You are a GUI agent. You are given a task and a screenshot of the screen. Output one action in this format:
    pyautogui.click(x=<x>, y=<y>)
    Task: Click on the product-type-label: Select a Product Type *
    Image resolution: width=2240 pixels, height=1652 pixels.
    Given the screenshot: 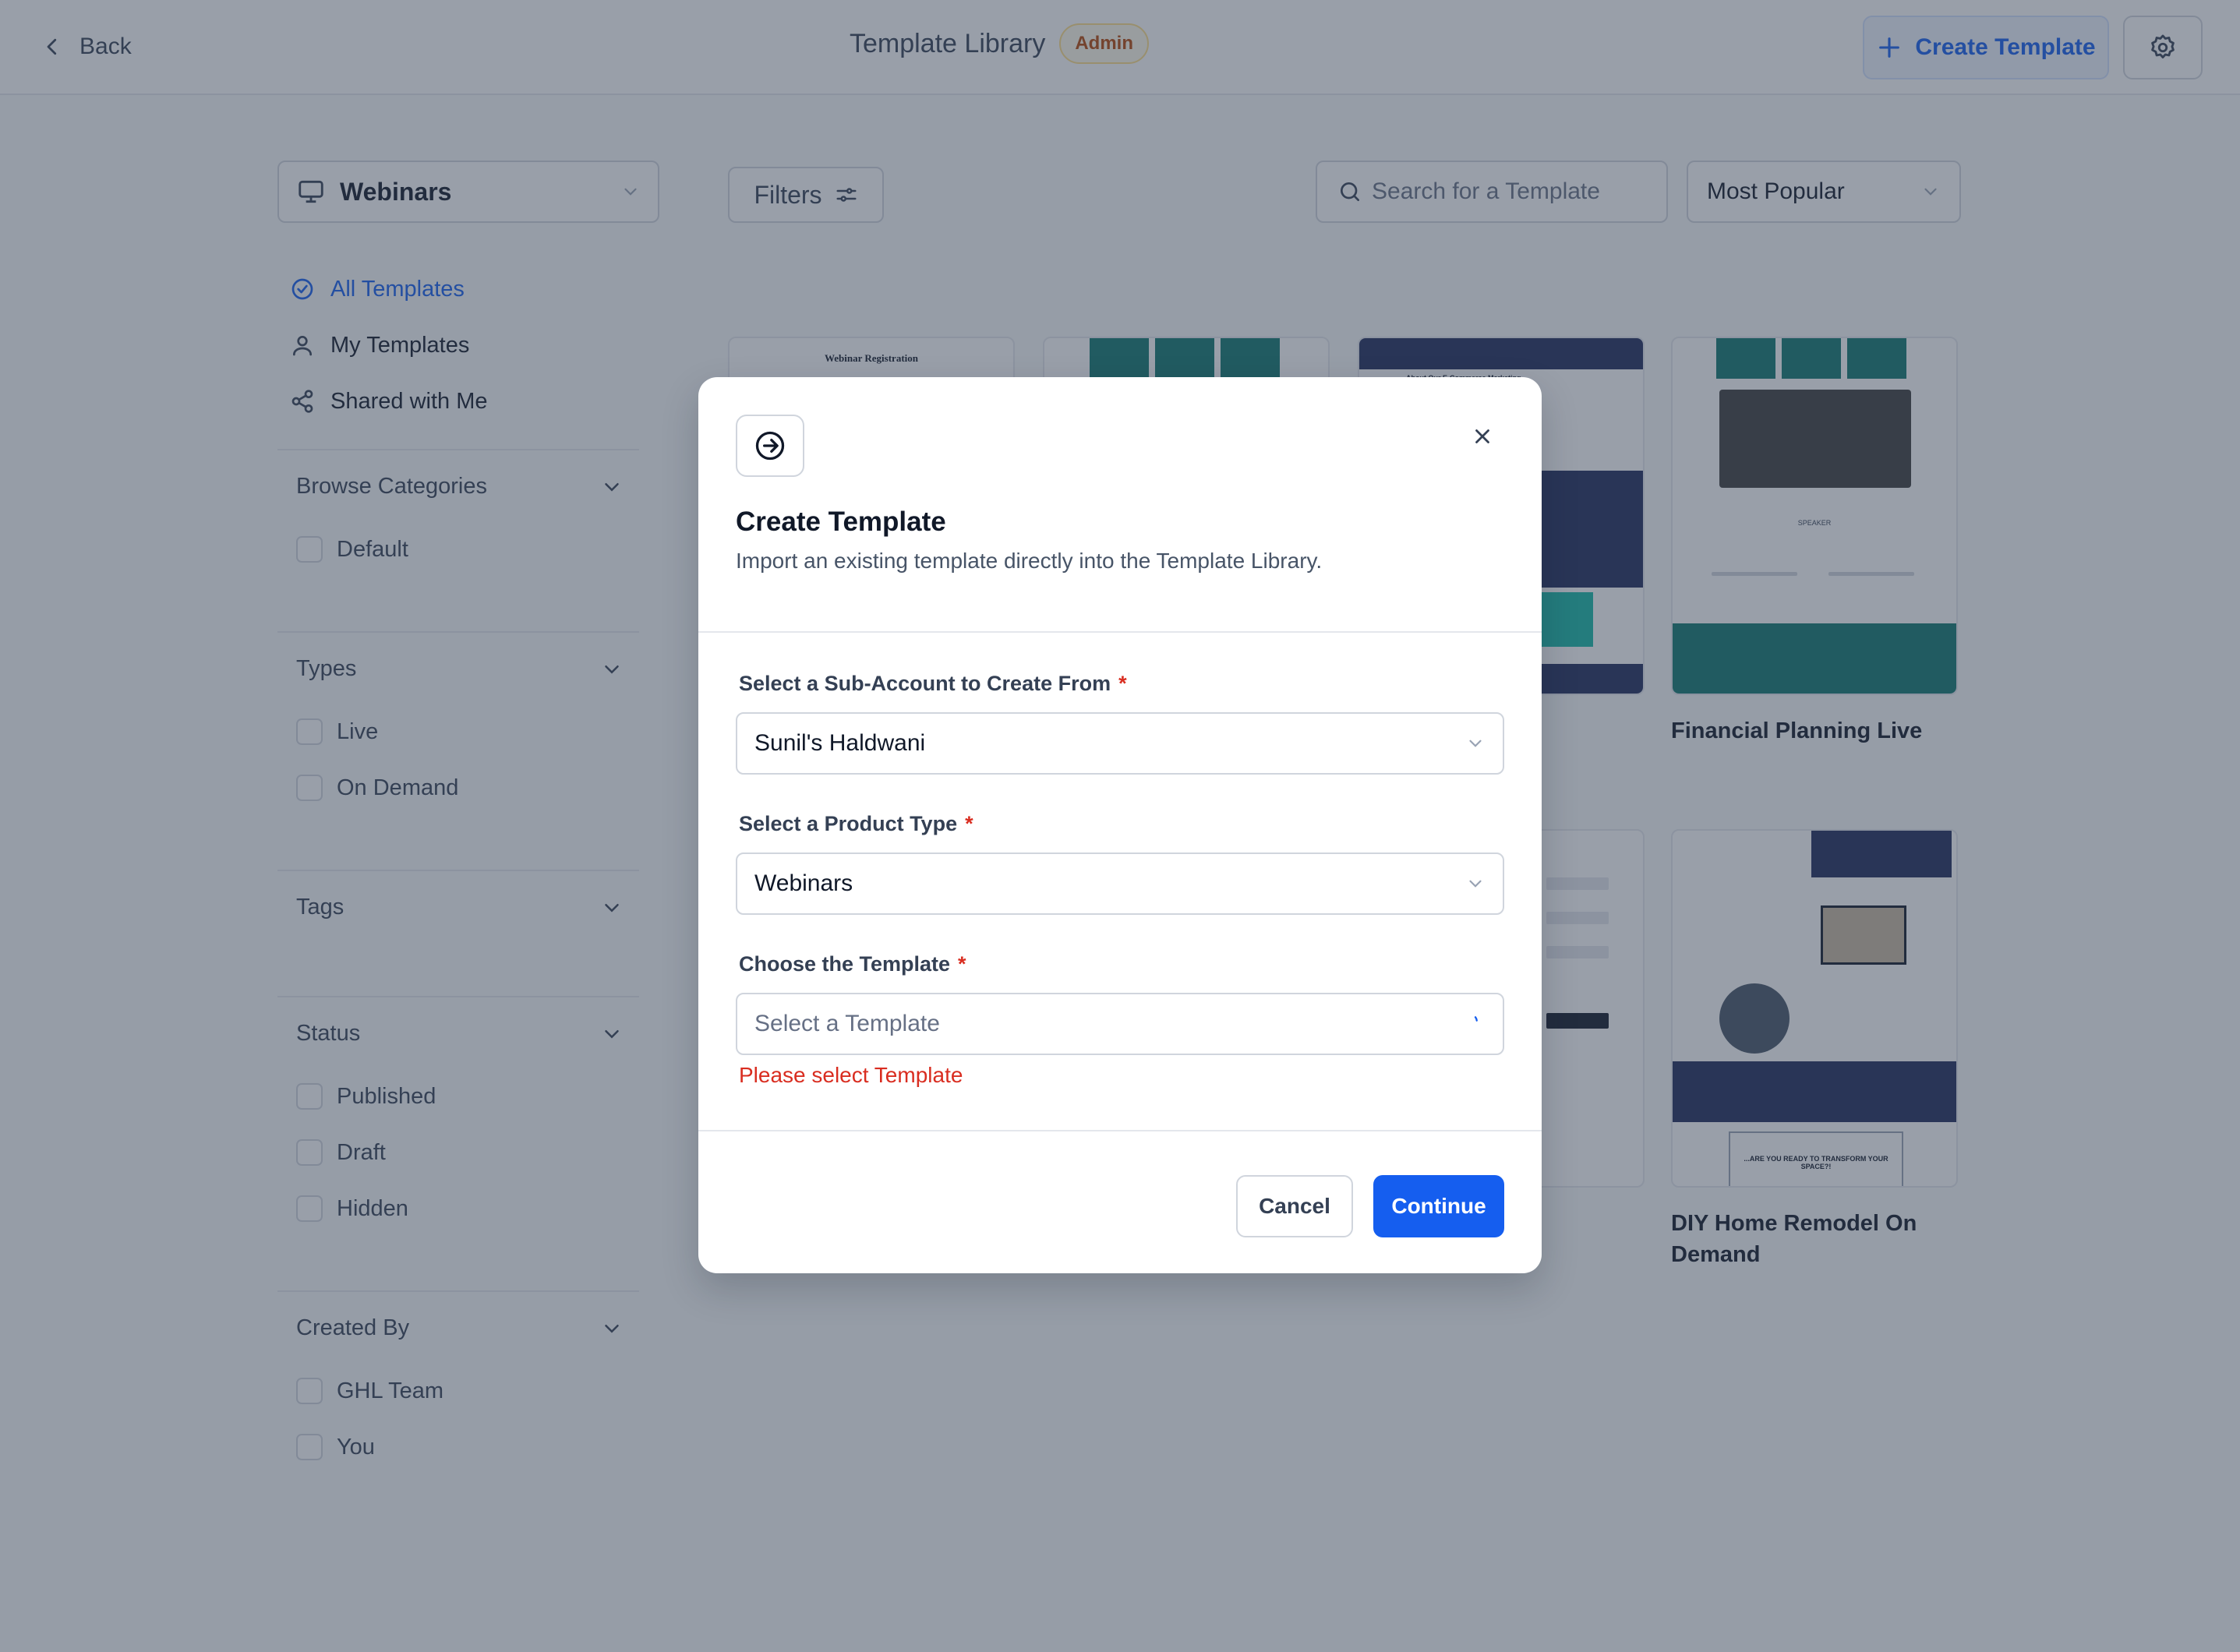 What is the action you would take?
    pyautogui.click(x=856, y=824)
    